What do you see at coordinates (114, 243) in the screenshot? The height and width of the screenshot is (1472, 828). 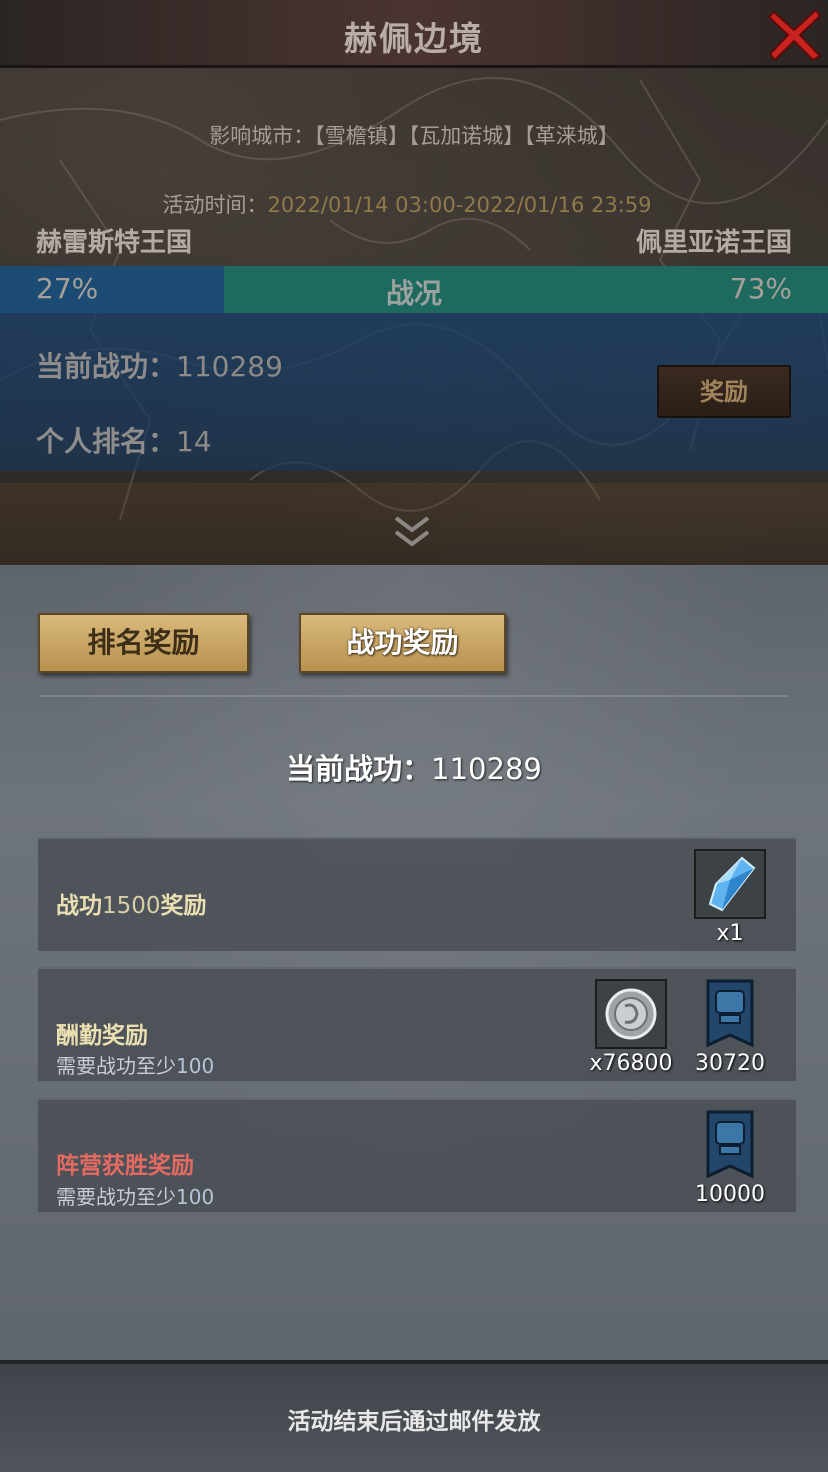 I see `left-kingdom-name: 赫雷斯特王国` at bounding box center [114, 243].